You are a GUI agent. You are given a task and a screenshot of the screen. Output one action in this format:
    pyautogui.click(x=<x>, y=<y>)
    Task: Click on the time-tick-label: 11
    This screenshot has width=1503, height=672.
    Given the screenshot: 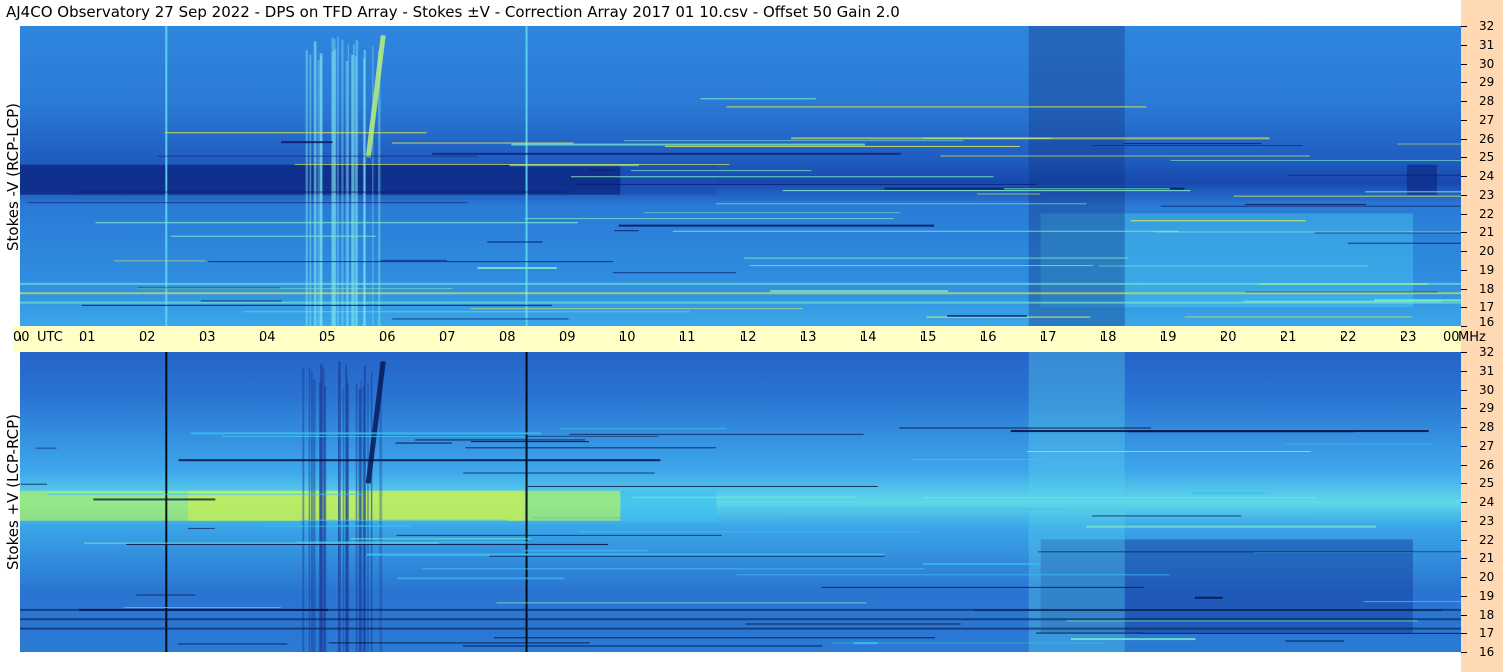 What is the action you would take?
    pyautogui.click(x=687, y=337)
    